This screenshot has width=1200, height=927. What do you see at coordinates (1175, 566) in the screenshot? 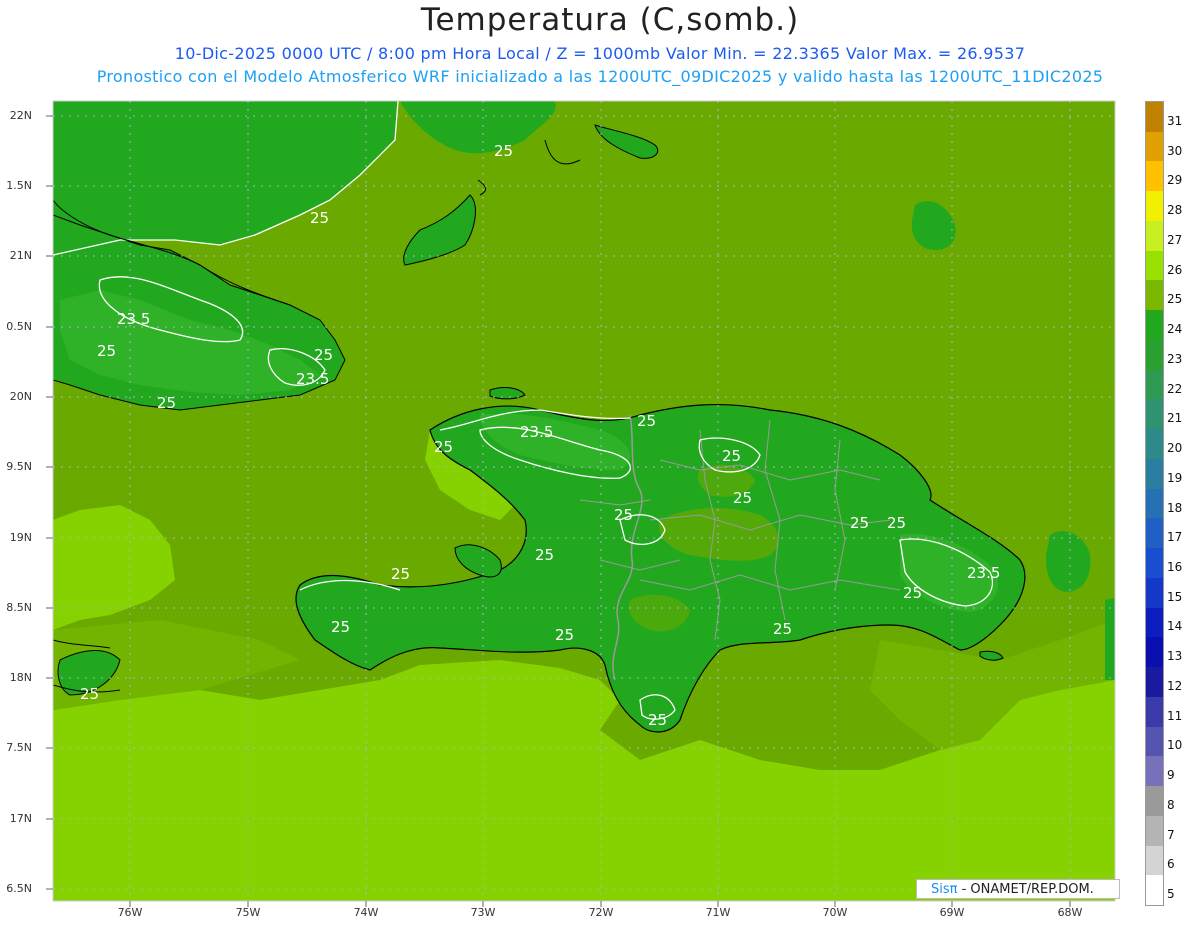
I see `colorbar-label: 16` at bounding box center [1175, 566].